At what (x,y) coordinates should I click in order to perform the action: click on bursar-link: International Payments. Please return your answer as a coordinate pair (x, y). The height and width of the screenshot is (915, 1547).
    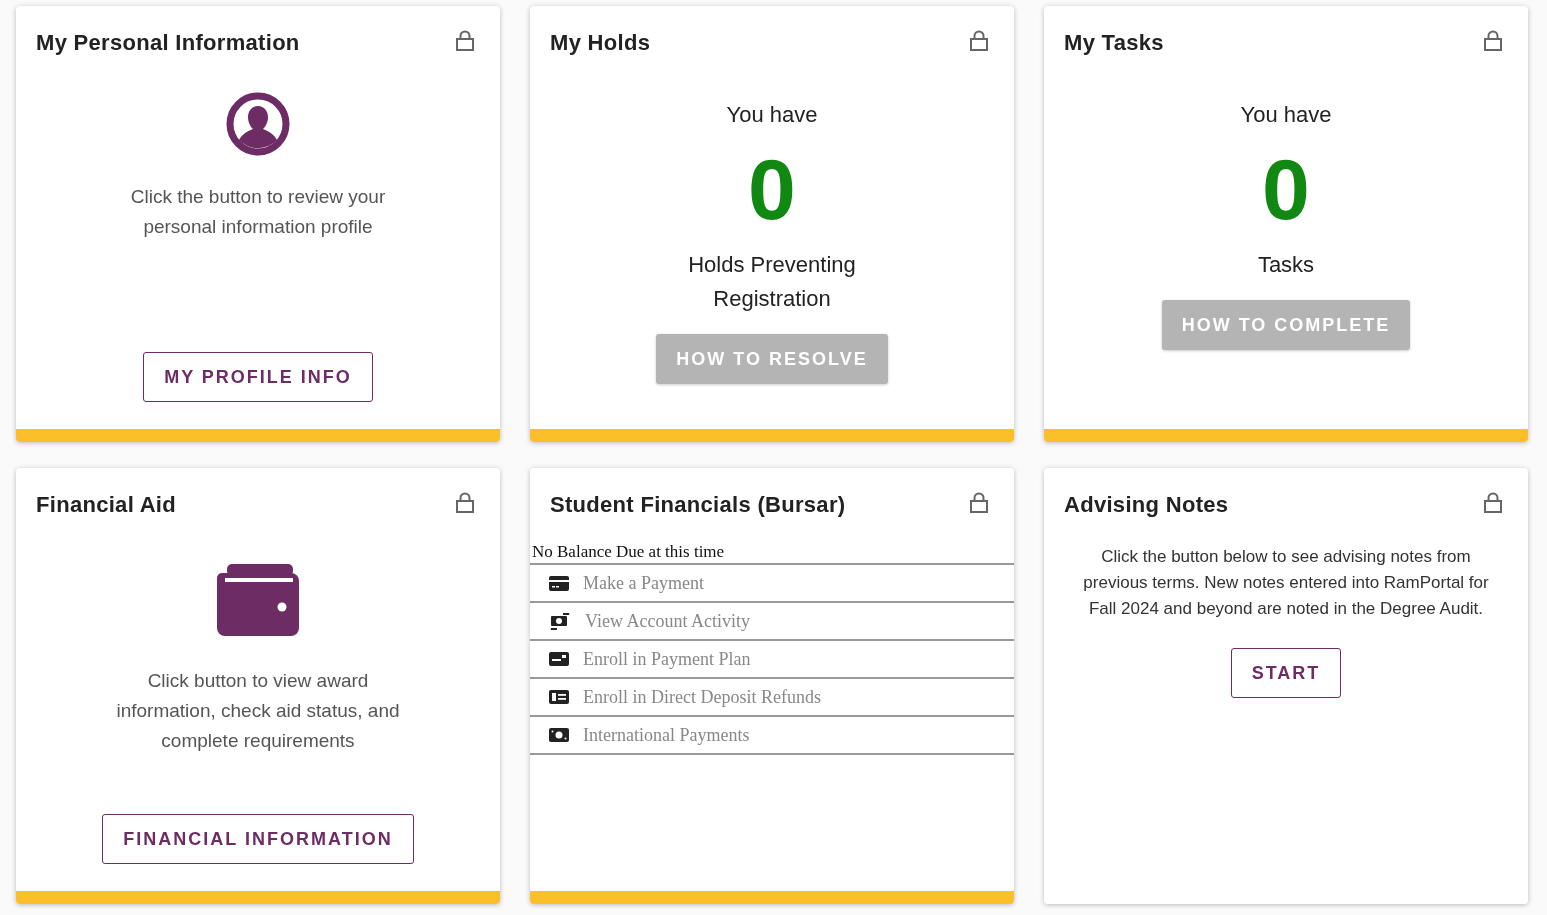
    Looking at the image, I should click on (772, 736).